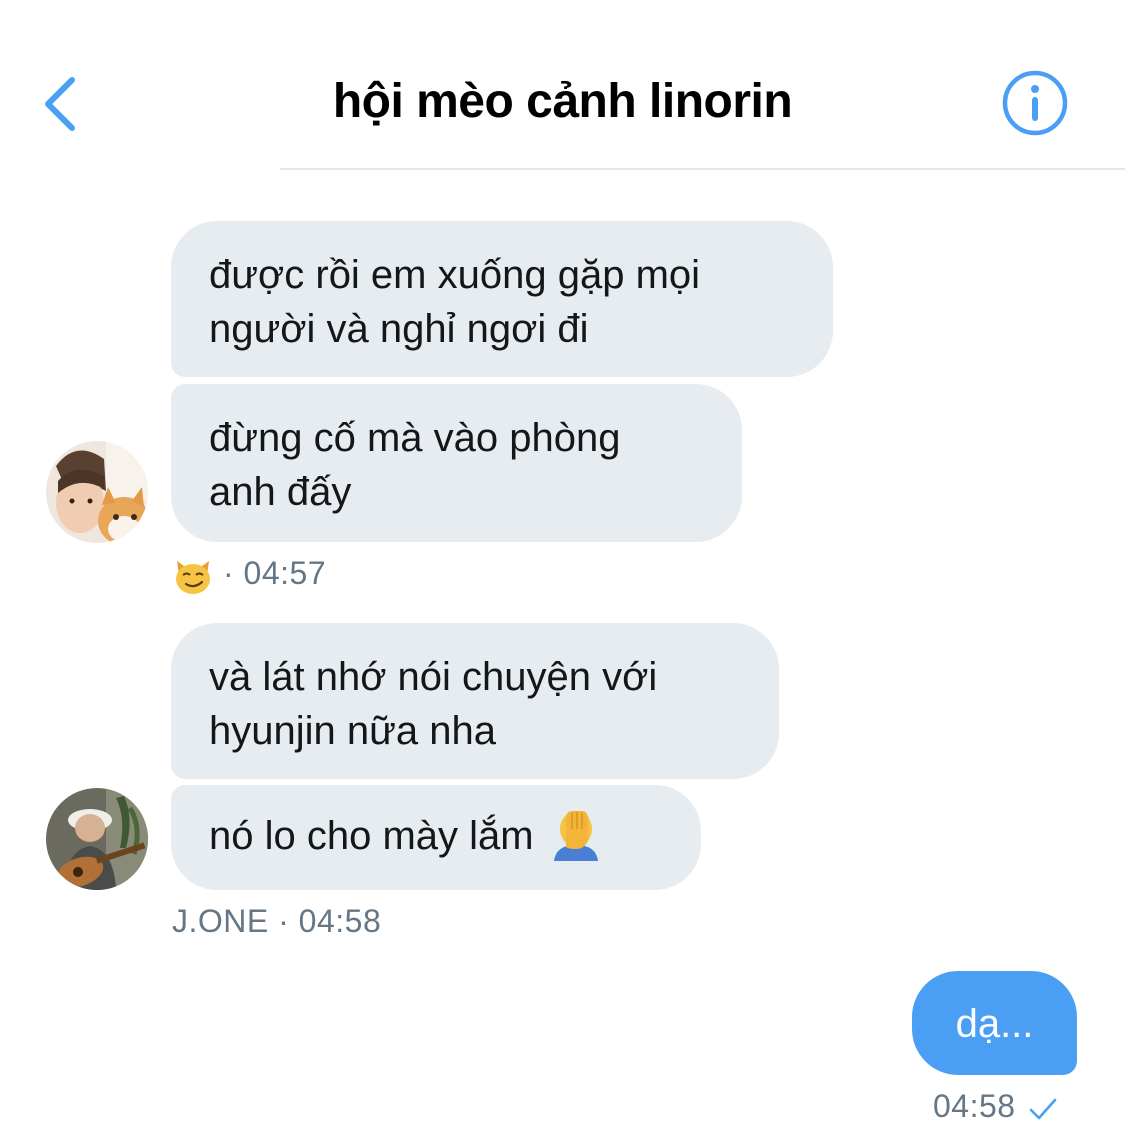 The image size is (1125, 1143). I want to click on conversation-header: hội mèo cảnh linorin, so click(562, 84).